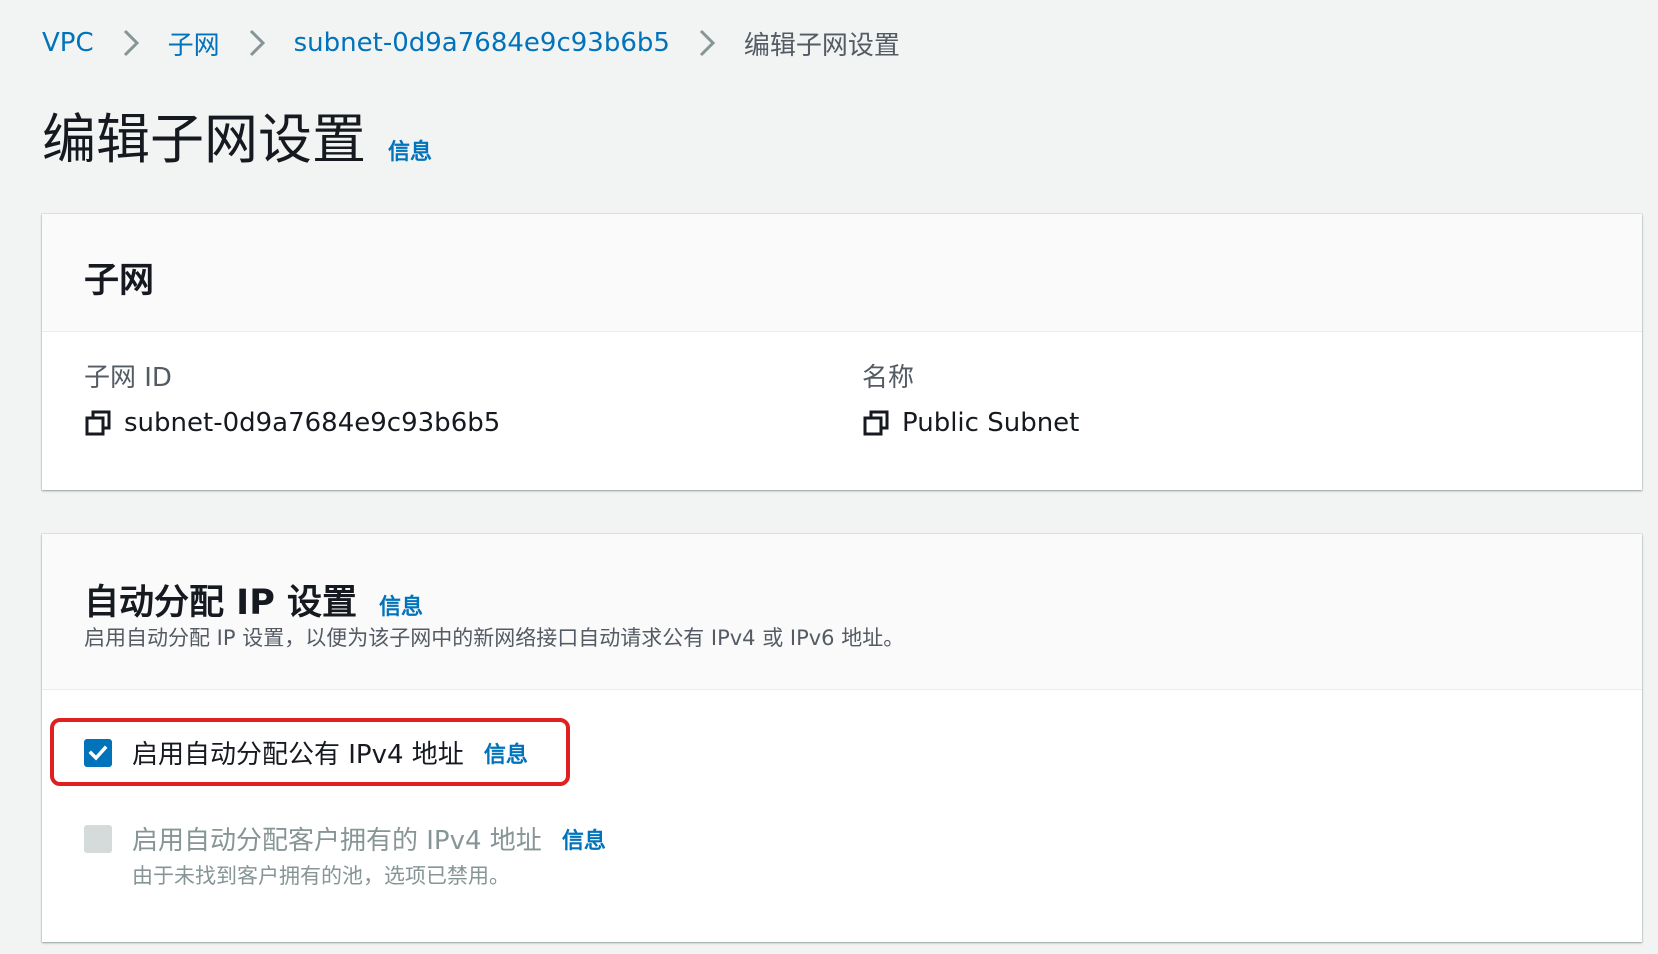 This screenshot has height=954, width=1658. I want to click on breadcrumb: VPC 子网 subnet-0d9a7684e9c93b6b5 编辑子网设置, so click(471, 43).